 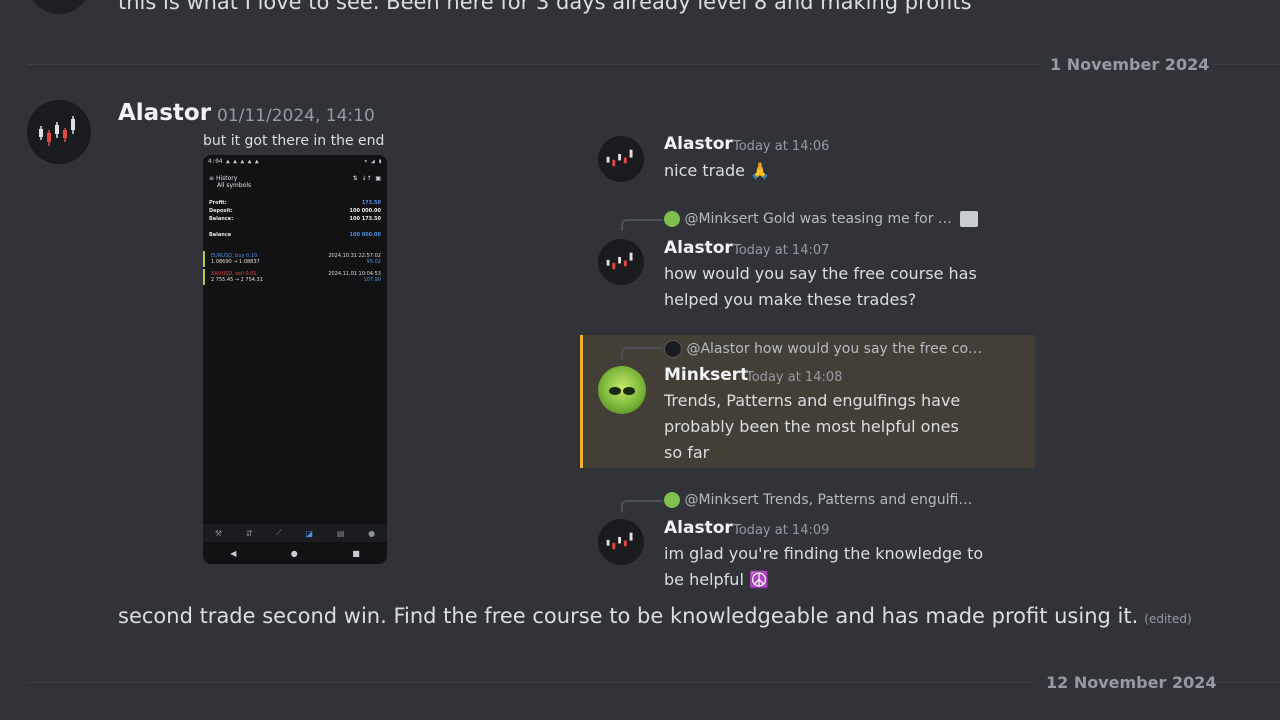 I want to click on recents-icon: ■, so click(x=356, y=553).